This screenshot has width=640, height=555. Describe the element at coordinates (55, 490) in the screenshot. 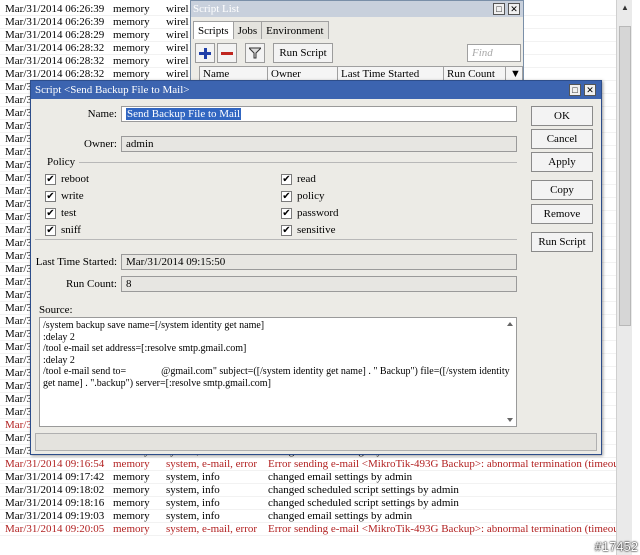

I see `log-time: Mar/31/2014 09:18:02` at that location.